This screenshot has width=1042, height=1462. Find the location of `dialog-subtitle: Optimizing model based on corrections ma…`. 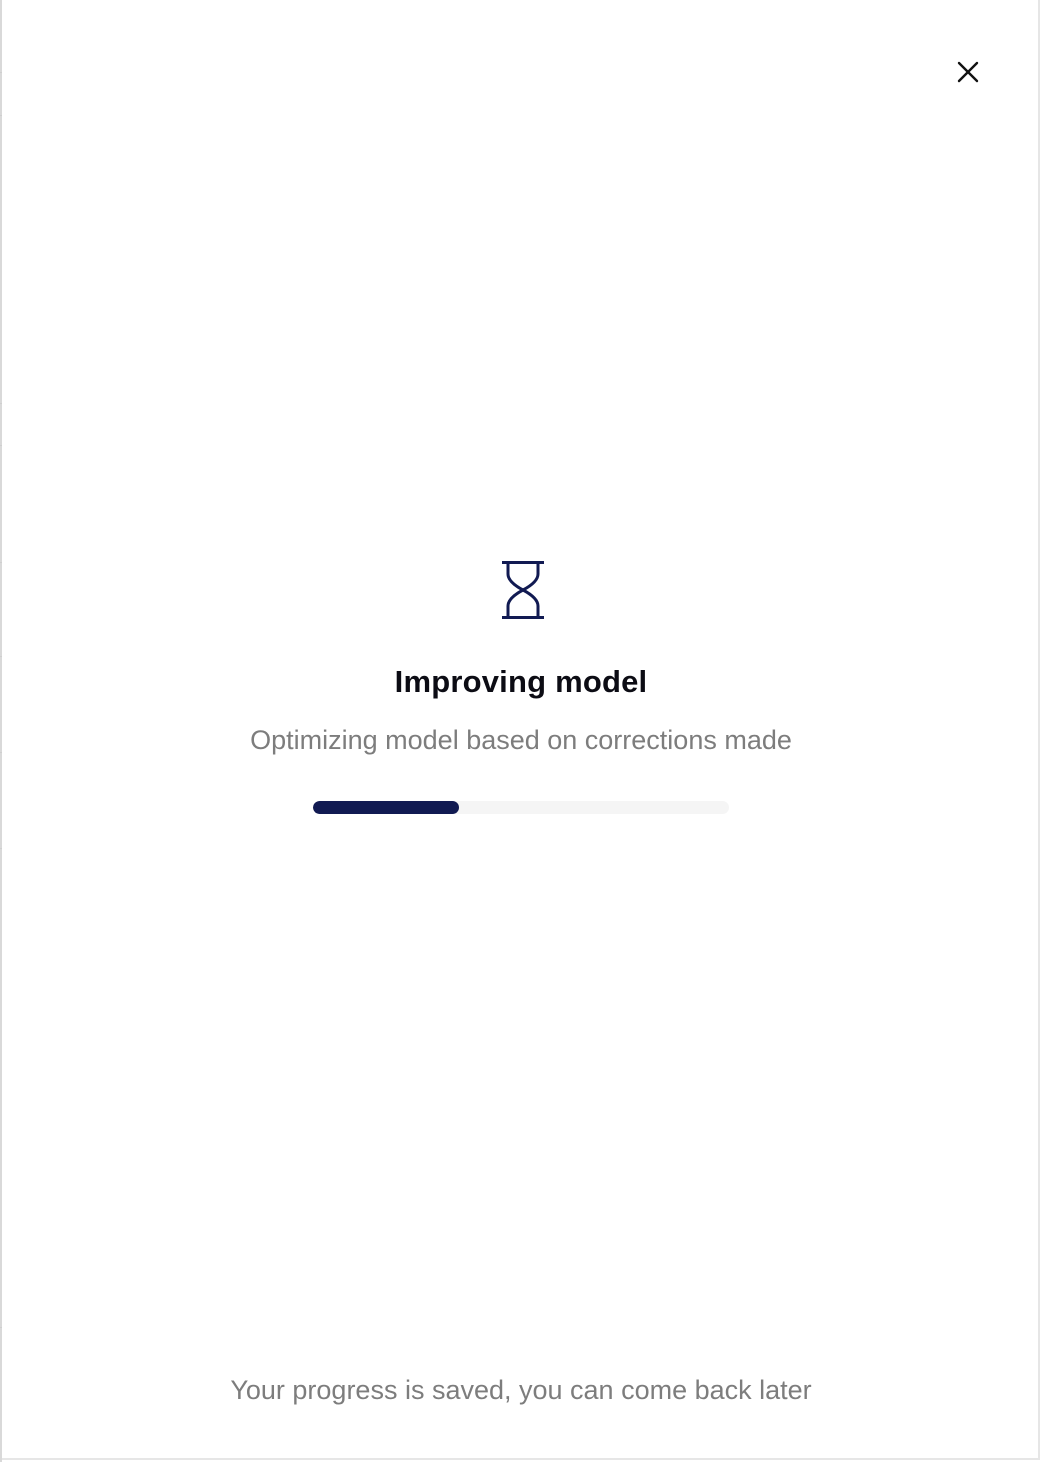

dialog-subtitle: Optimizing model based on corrections ma… is located at coordinates (521, 740).